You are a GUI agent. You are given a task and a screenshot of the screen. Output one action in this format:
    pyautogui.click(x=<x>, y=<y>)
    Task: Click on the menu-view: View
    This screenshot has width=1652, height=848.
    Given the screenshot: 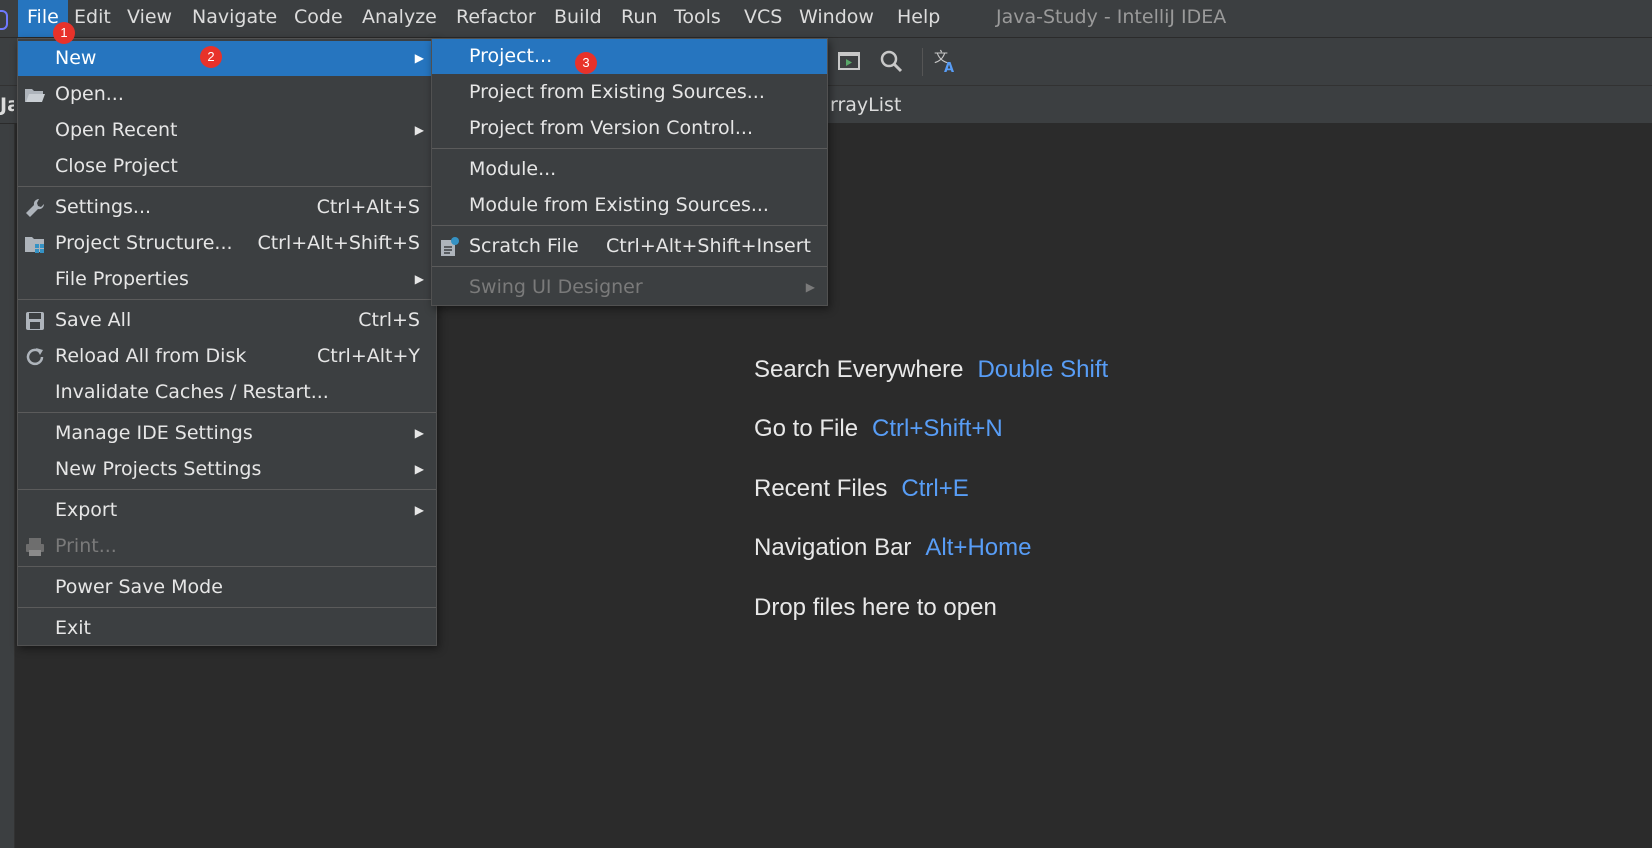 What is the action you would take?
    pyautogui.click(x=149, y=18)
    